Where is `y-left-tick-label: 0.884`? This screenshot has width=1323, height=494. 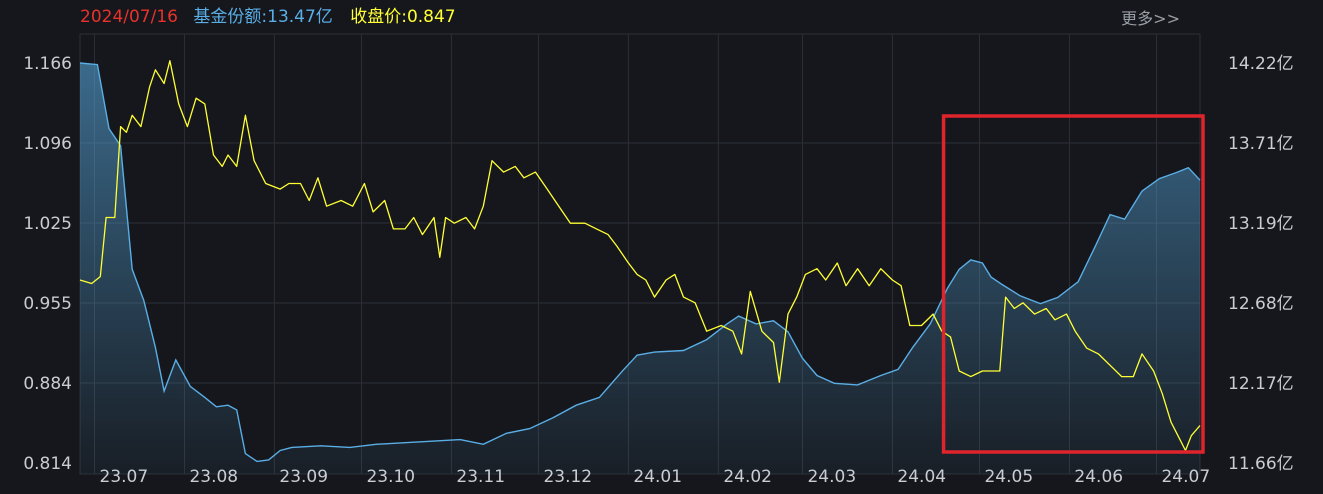 y-left-tick-label: 0.884 is located at coordinates (47, 384).